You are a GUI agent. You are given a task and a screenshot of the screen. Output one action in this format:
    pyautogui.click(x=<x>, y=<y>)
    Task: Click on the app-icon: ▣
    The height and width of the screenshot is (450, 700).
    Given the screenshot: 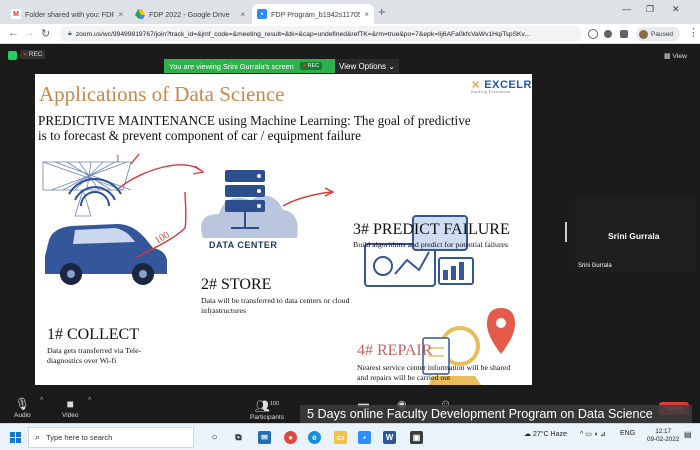 What is the action you would take?
    pyautogui.click(x=416, y=437)
    